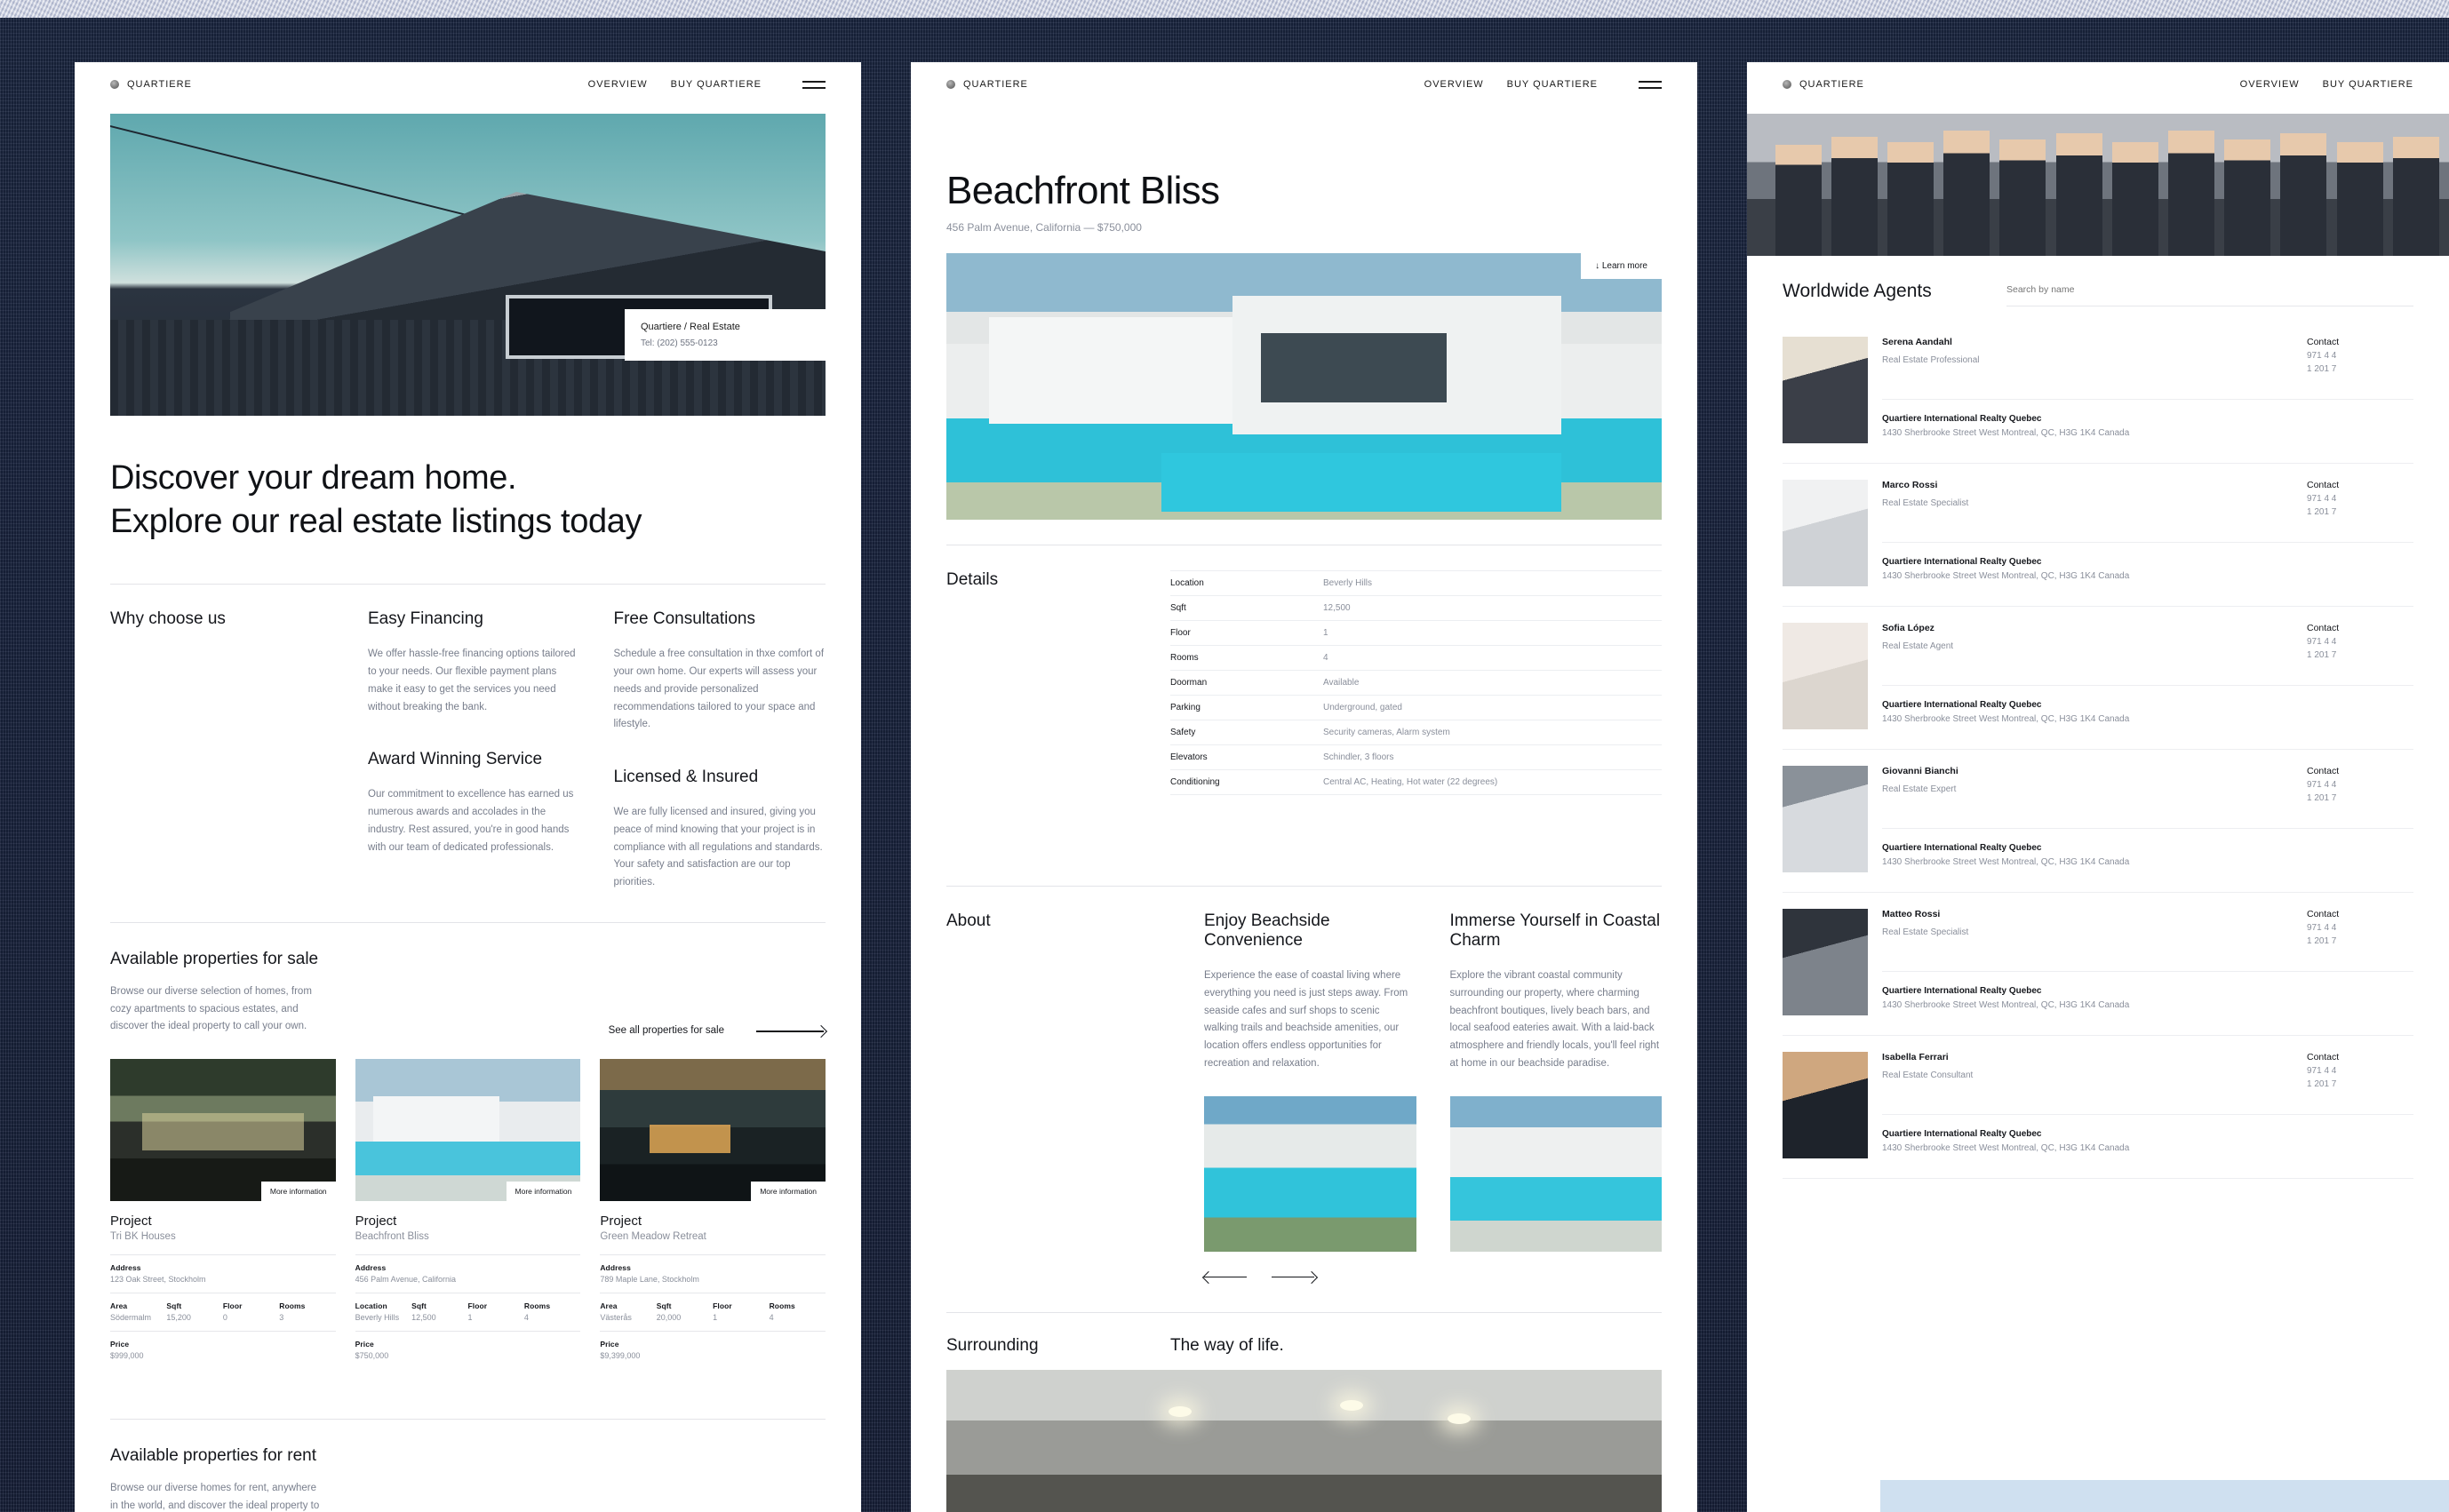 This screenshot has width=2449, height=1512. Describe the element at coordinates (580, 1496) in the screenshot. I see `see-all-rent-action: See all properties for rent` at that location.